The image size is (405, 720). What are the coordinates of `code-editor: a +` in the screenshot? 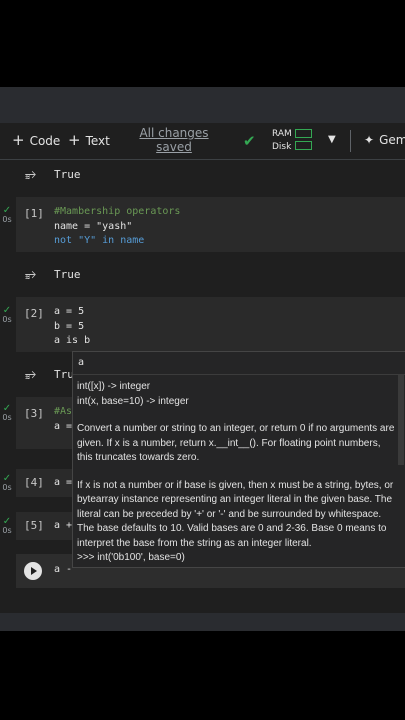 It's located at (63, 526).